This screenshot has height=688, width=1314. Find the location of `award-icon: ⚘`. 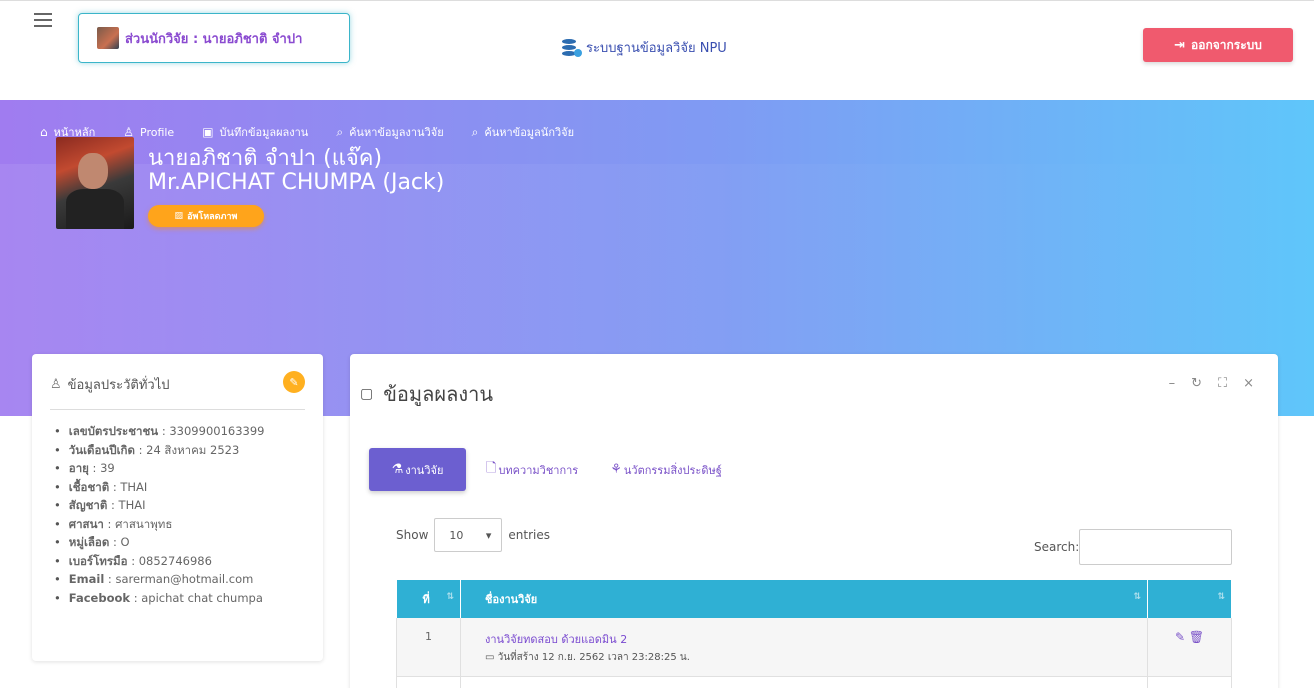

award-icon: ⚘ is located at coordinates (616, 469).